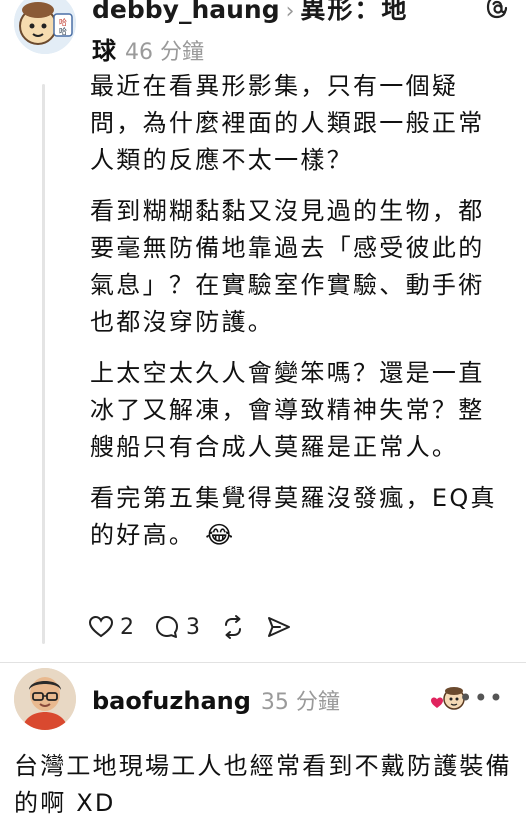 The image size is (526, 819). What do you see at coordinates (43, 364) in the screenshot?
I see `thread-connector-line` at bounding box center [43, 364].